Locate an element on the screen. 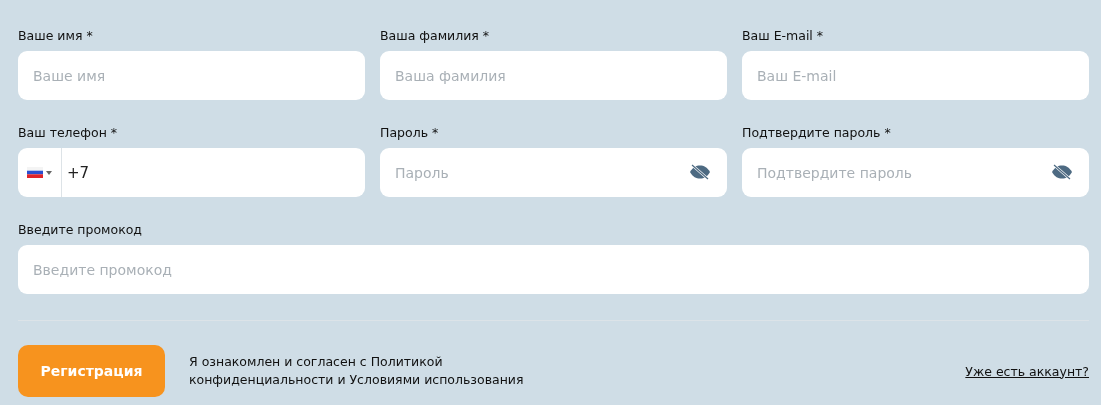 This screenshot has height=405, width=1101. input-field: Ваше имя is located at coordinates (191, 75).